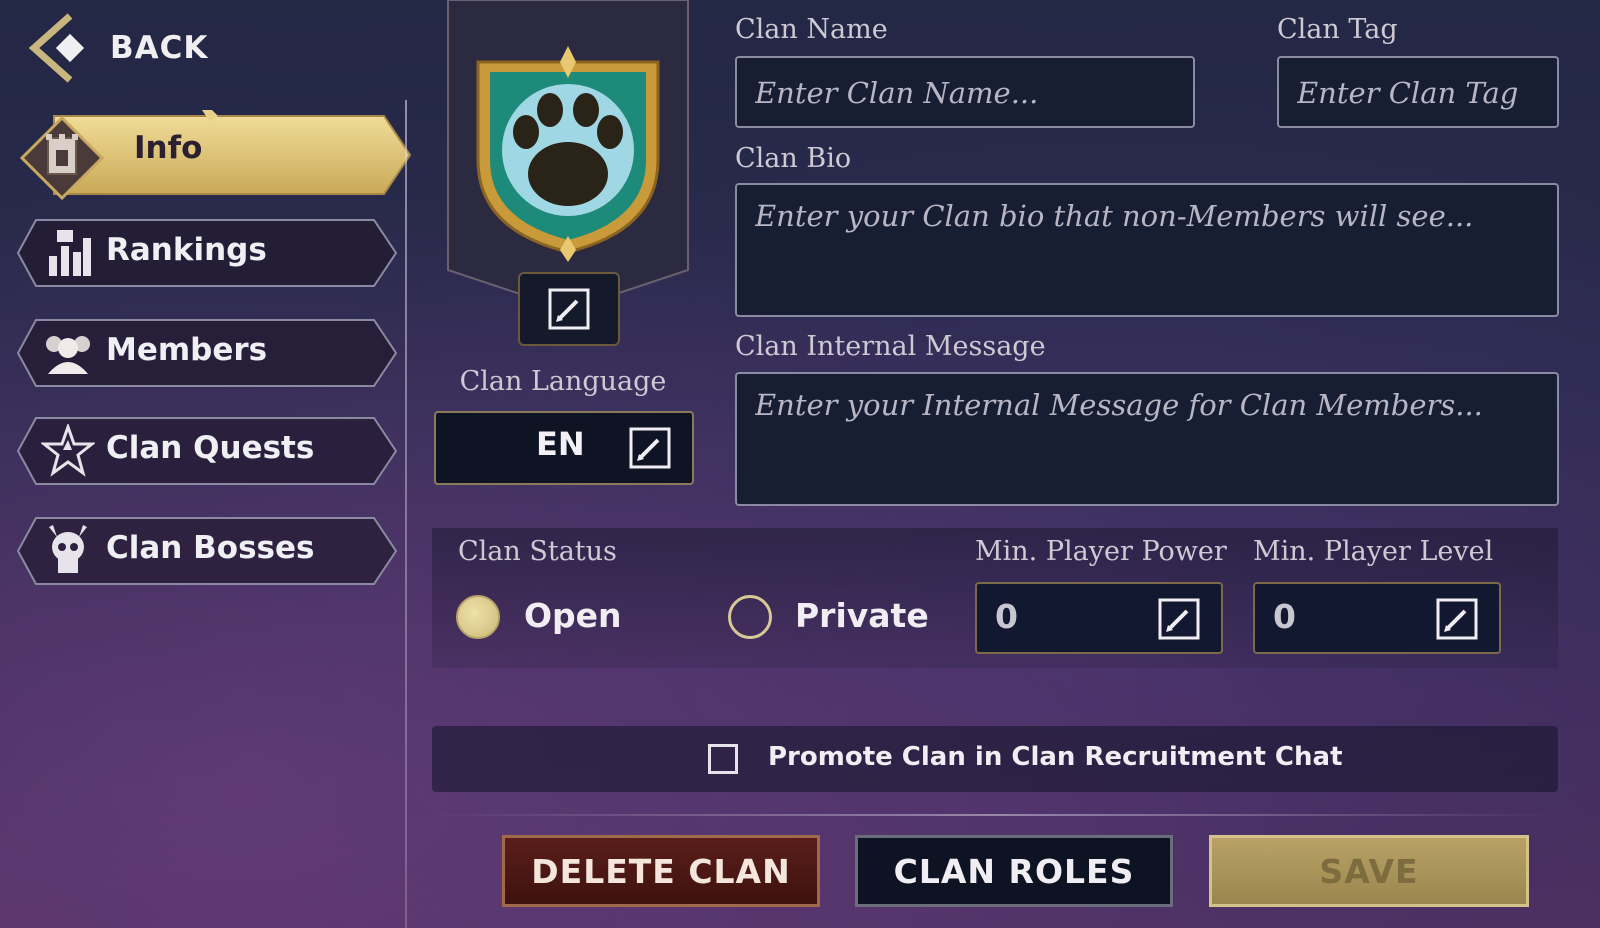 The height and width of the screenshot is (928, 1600). Describe the element at coordinates (68, 253) in the screenshot. I see `rankings-chart-icon` at that location.